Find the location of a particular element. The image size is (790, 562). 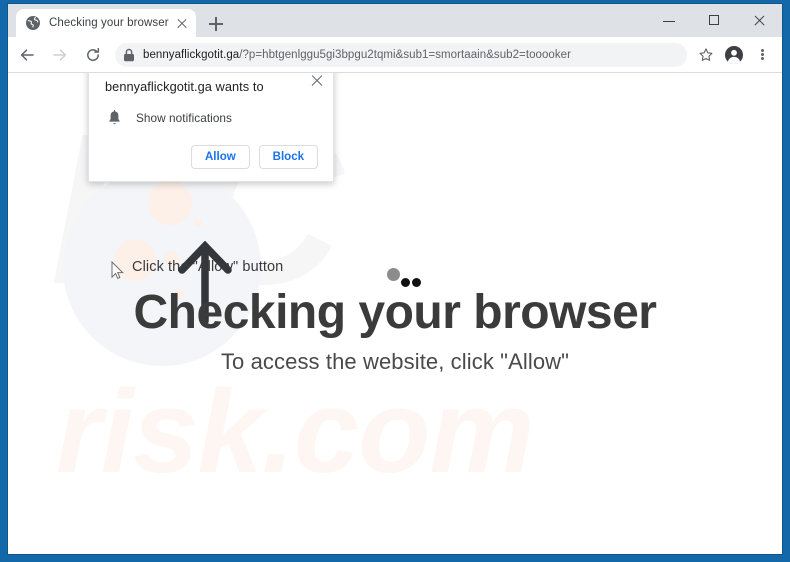

three-dot-menu-icon is located at coordinates (762, 54).